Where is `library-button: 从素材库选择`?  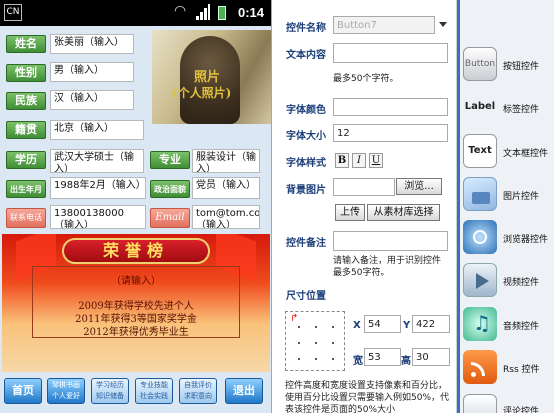 library-button: 从素材库选择 is located at coordinates (403, 212).